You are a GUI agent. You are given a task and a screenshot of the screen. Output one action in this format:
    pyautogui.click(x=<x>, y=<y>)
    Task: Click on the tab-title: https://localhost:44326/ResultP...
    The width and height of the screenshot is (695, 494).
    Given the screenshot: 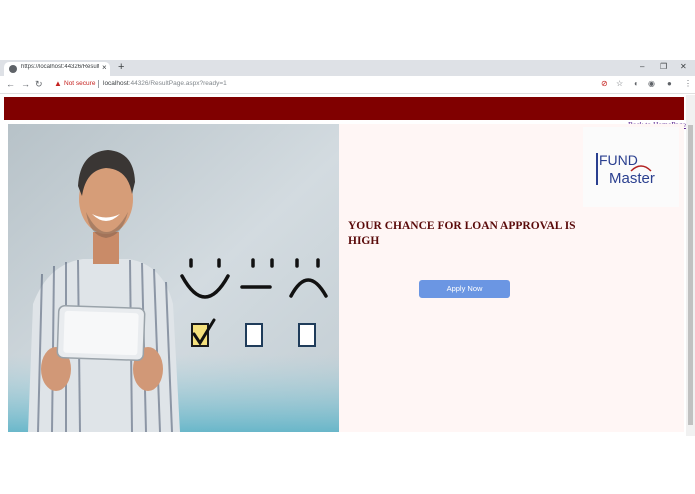 What is the action you would take?
    pyautogui.click(x=60, y=67)
    